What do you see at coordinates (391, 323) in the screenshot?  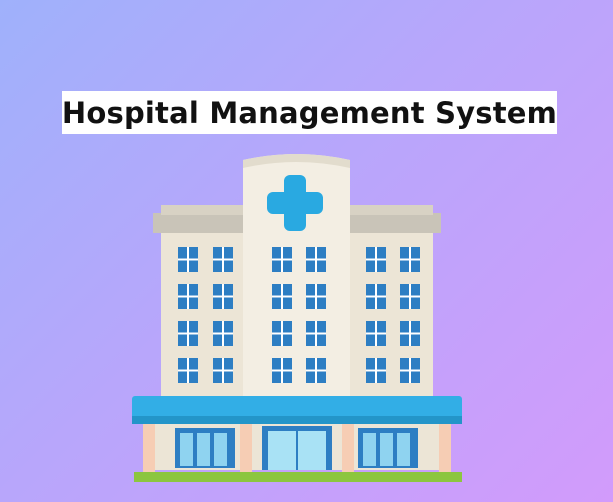 I see `right-wing` at bounding box center [391, 323].